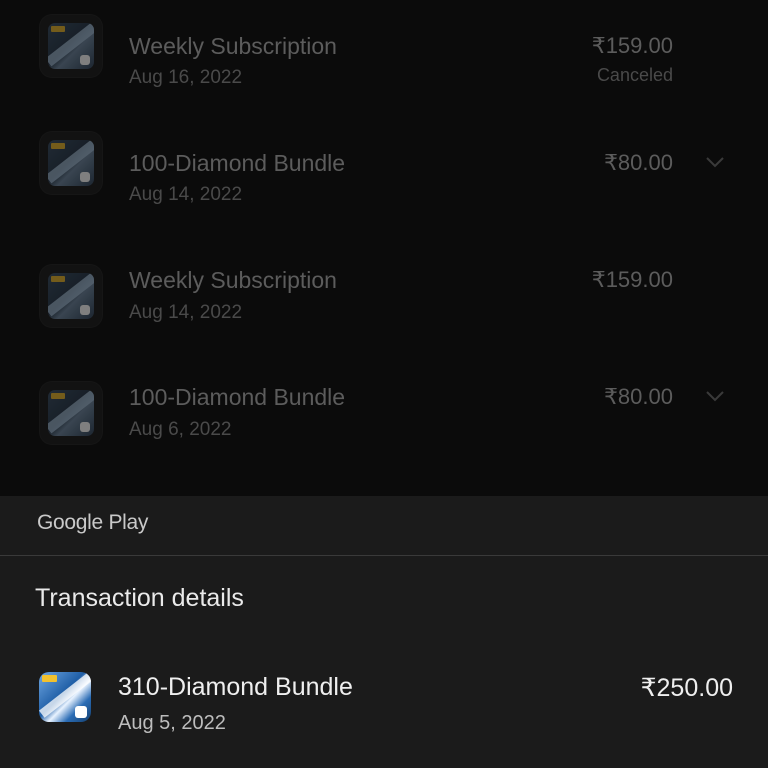 This screenshot has width=768, height=768. Describe the element at coordinates (180, 429) in the screenshot. I see `purchase-date: Aug 6, 2022` at that location.